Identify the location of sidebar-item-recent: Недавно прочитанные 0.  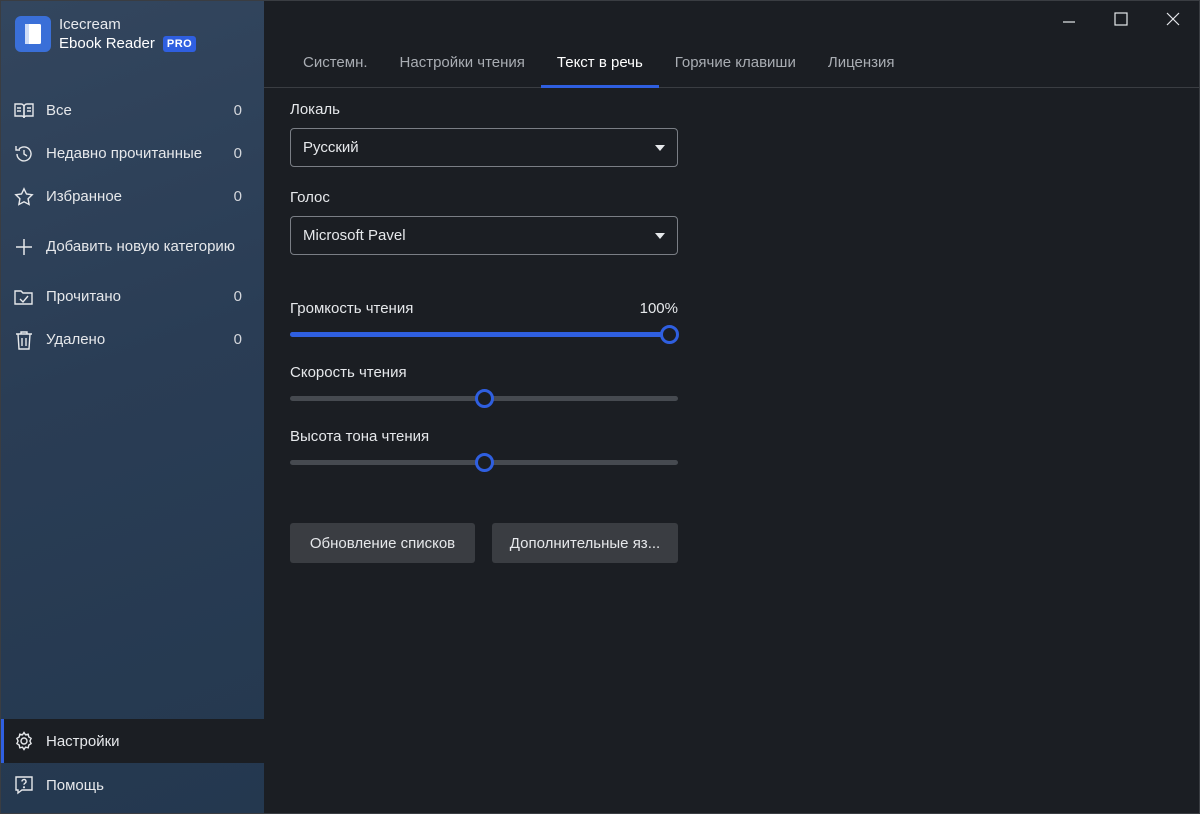
(132, 153).